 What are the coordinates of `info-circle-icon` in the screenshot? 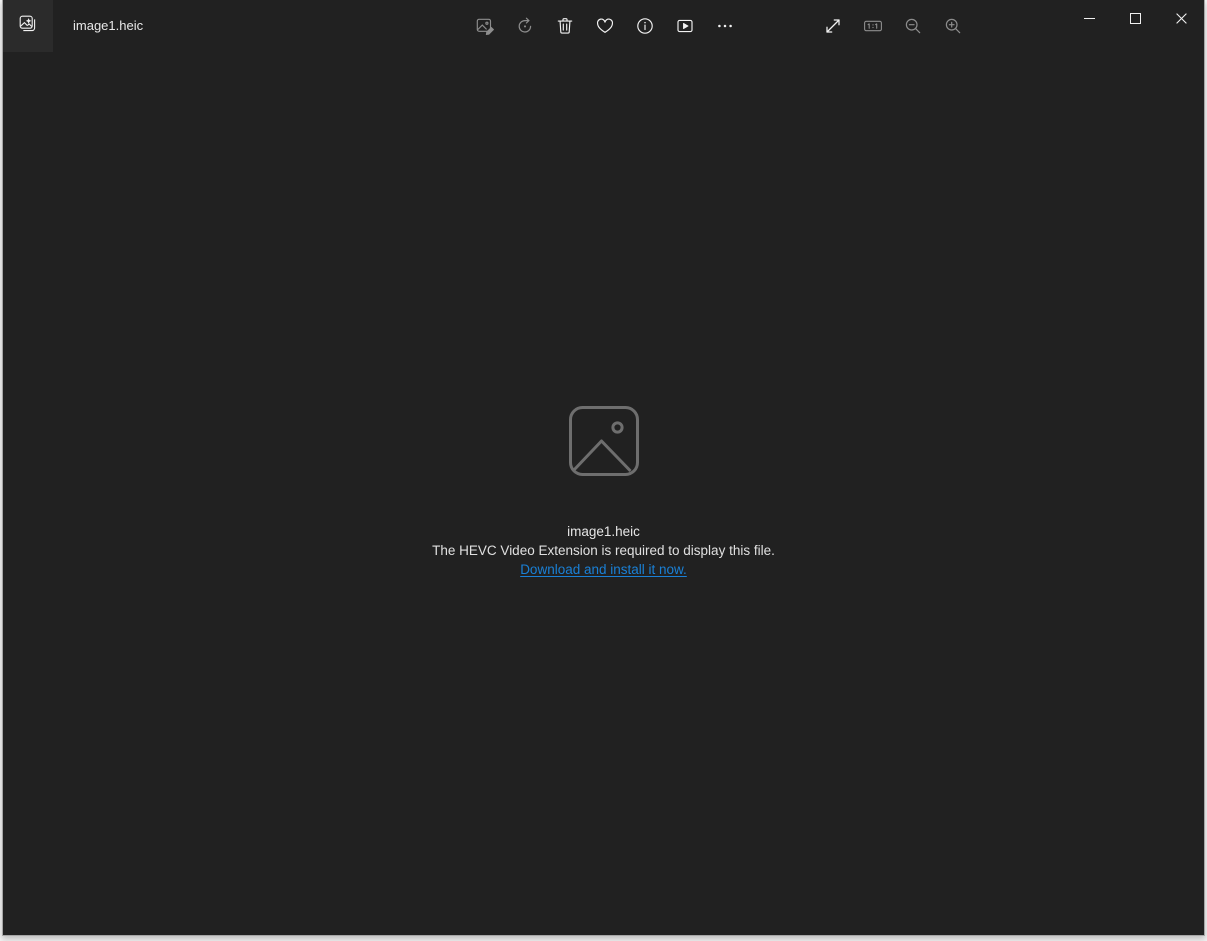 It's located at (645, 26).